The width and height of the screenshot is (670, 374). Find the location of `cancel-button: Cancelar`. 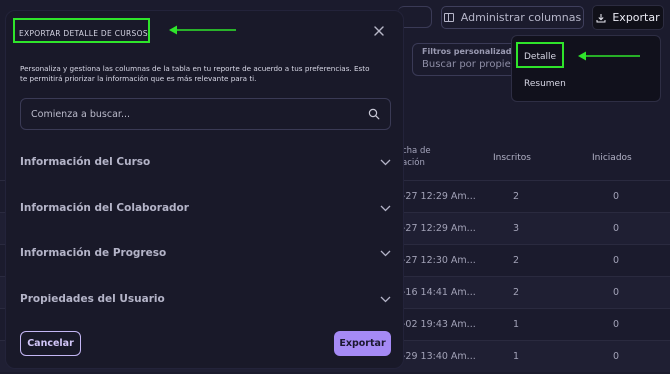

cancel-button: Cancelar is located at coordinates (50, 343).